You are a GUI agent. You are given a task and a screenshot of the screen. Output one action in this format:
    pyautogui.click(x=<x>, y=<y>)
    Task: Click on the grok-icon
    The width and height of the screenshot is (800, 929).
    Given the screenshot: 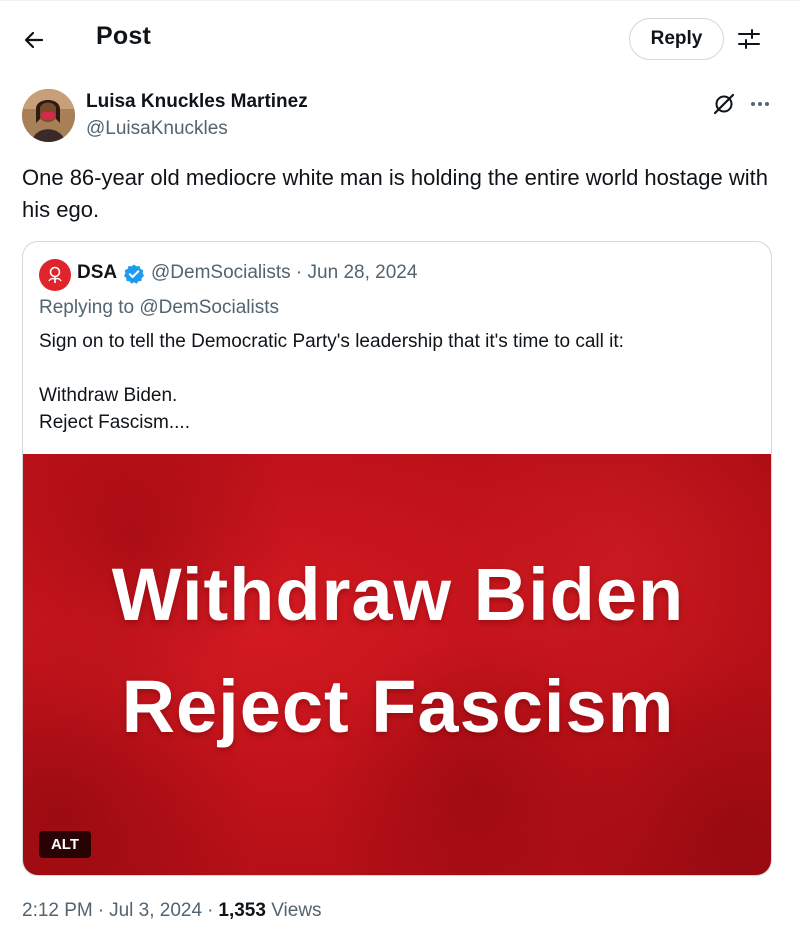 What is the action you would take?
    pyautogui.click(x=724, y=104)
    